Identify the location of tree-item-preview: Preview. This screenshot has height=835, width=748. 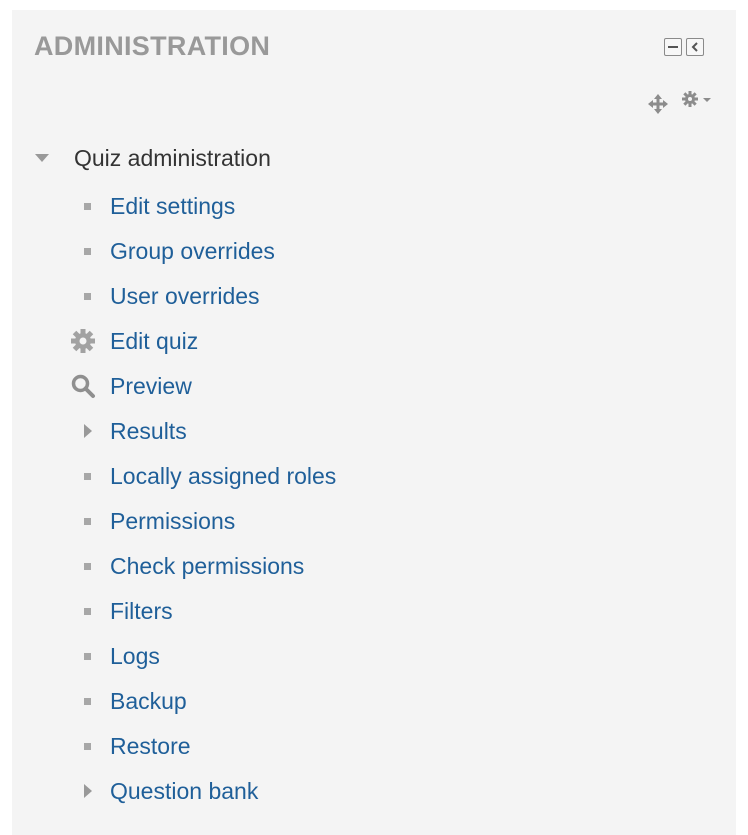
(129, 386).